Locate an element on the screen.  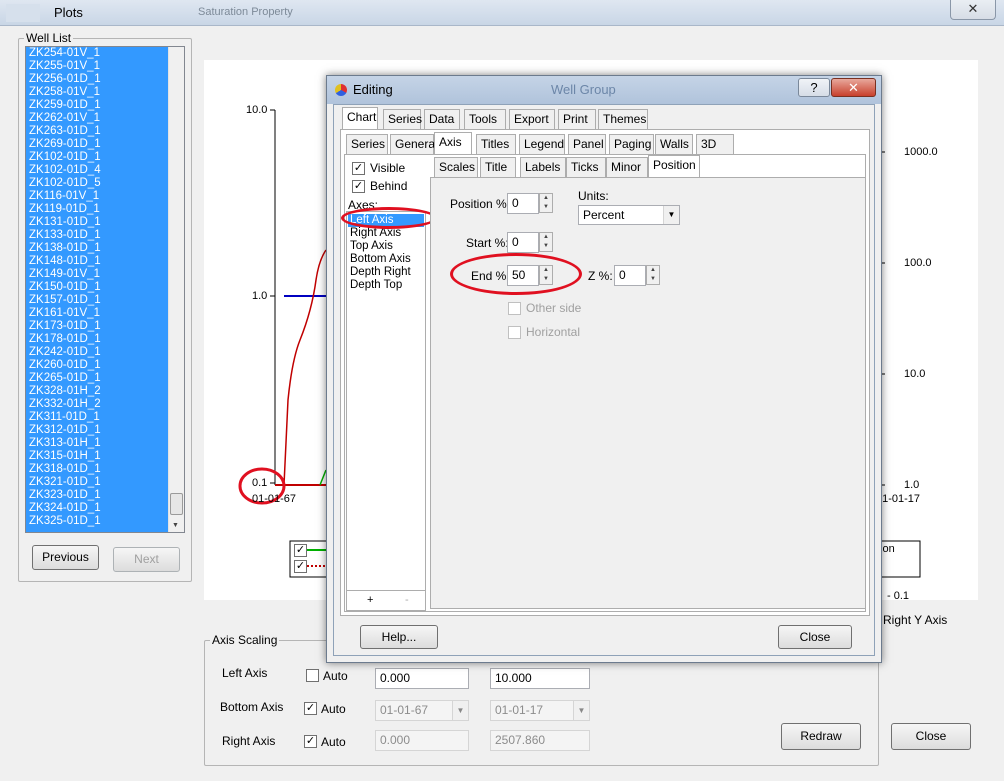
well-list-item: ZK311-01D_1 is located at coordinates (97, 417).